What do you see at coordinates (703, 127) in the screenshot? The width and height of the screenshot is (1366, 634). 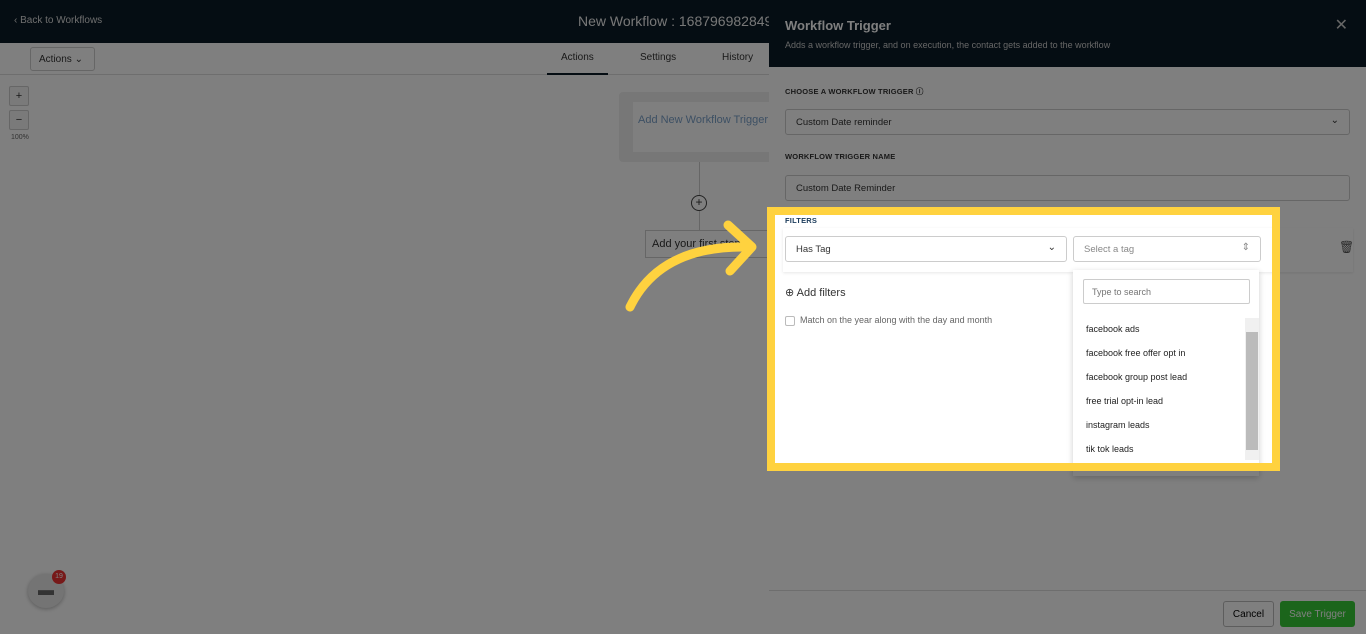 I see `add-trigger-button: Add New Workflow Trigger` at bounding box center [703, 127].